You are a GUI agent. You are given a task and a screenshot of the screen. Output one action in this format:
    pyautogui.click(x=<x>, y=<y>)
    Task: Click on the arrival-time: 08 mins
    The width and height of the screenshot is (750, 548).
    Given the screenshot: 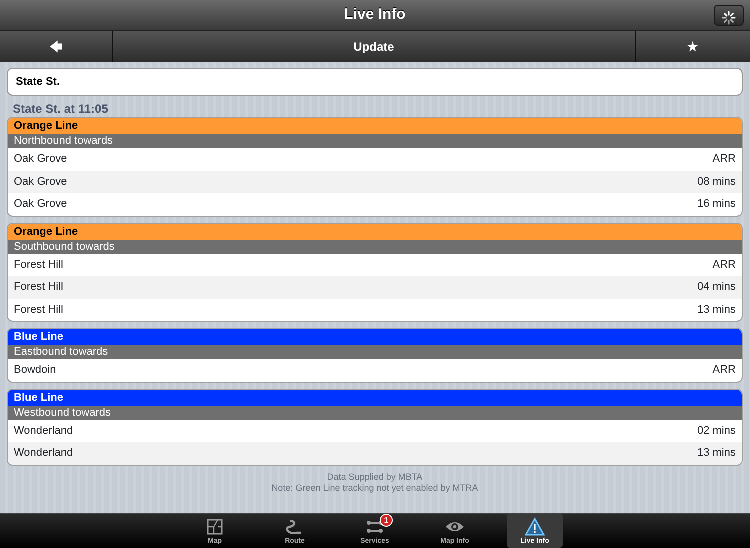 What is the action you would take?
    pyautogui.click(x=716, y=182)
    